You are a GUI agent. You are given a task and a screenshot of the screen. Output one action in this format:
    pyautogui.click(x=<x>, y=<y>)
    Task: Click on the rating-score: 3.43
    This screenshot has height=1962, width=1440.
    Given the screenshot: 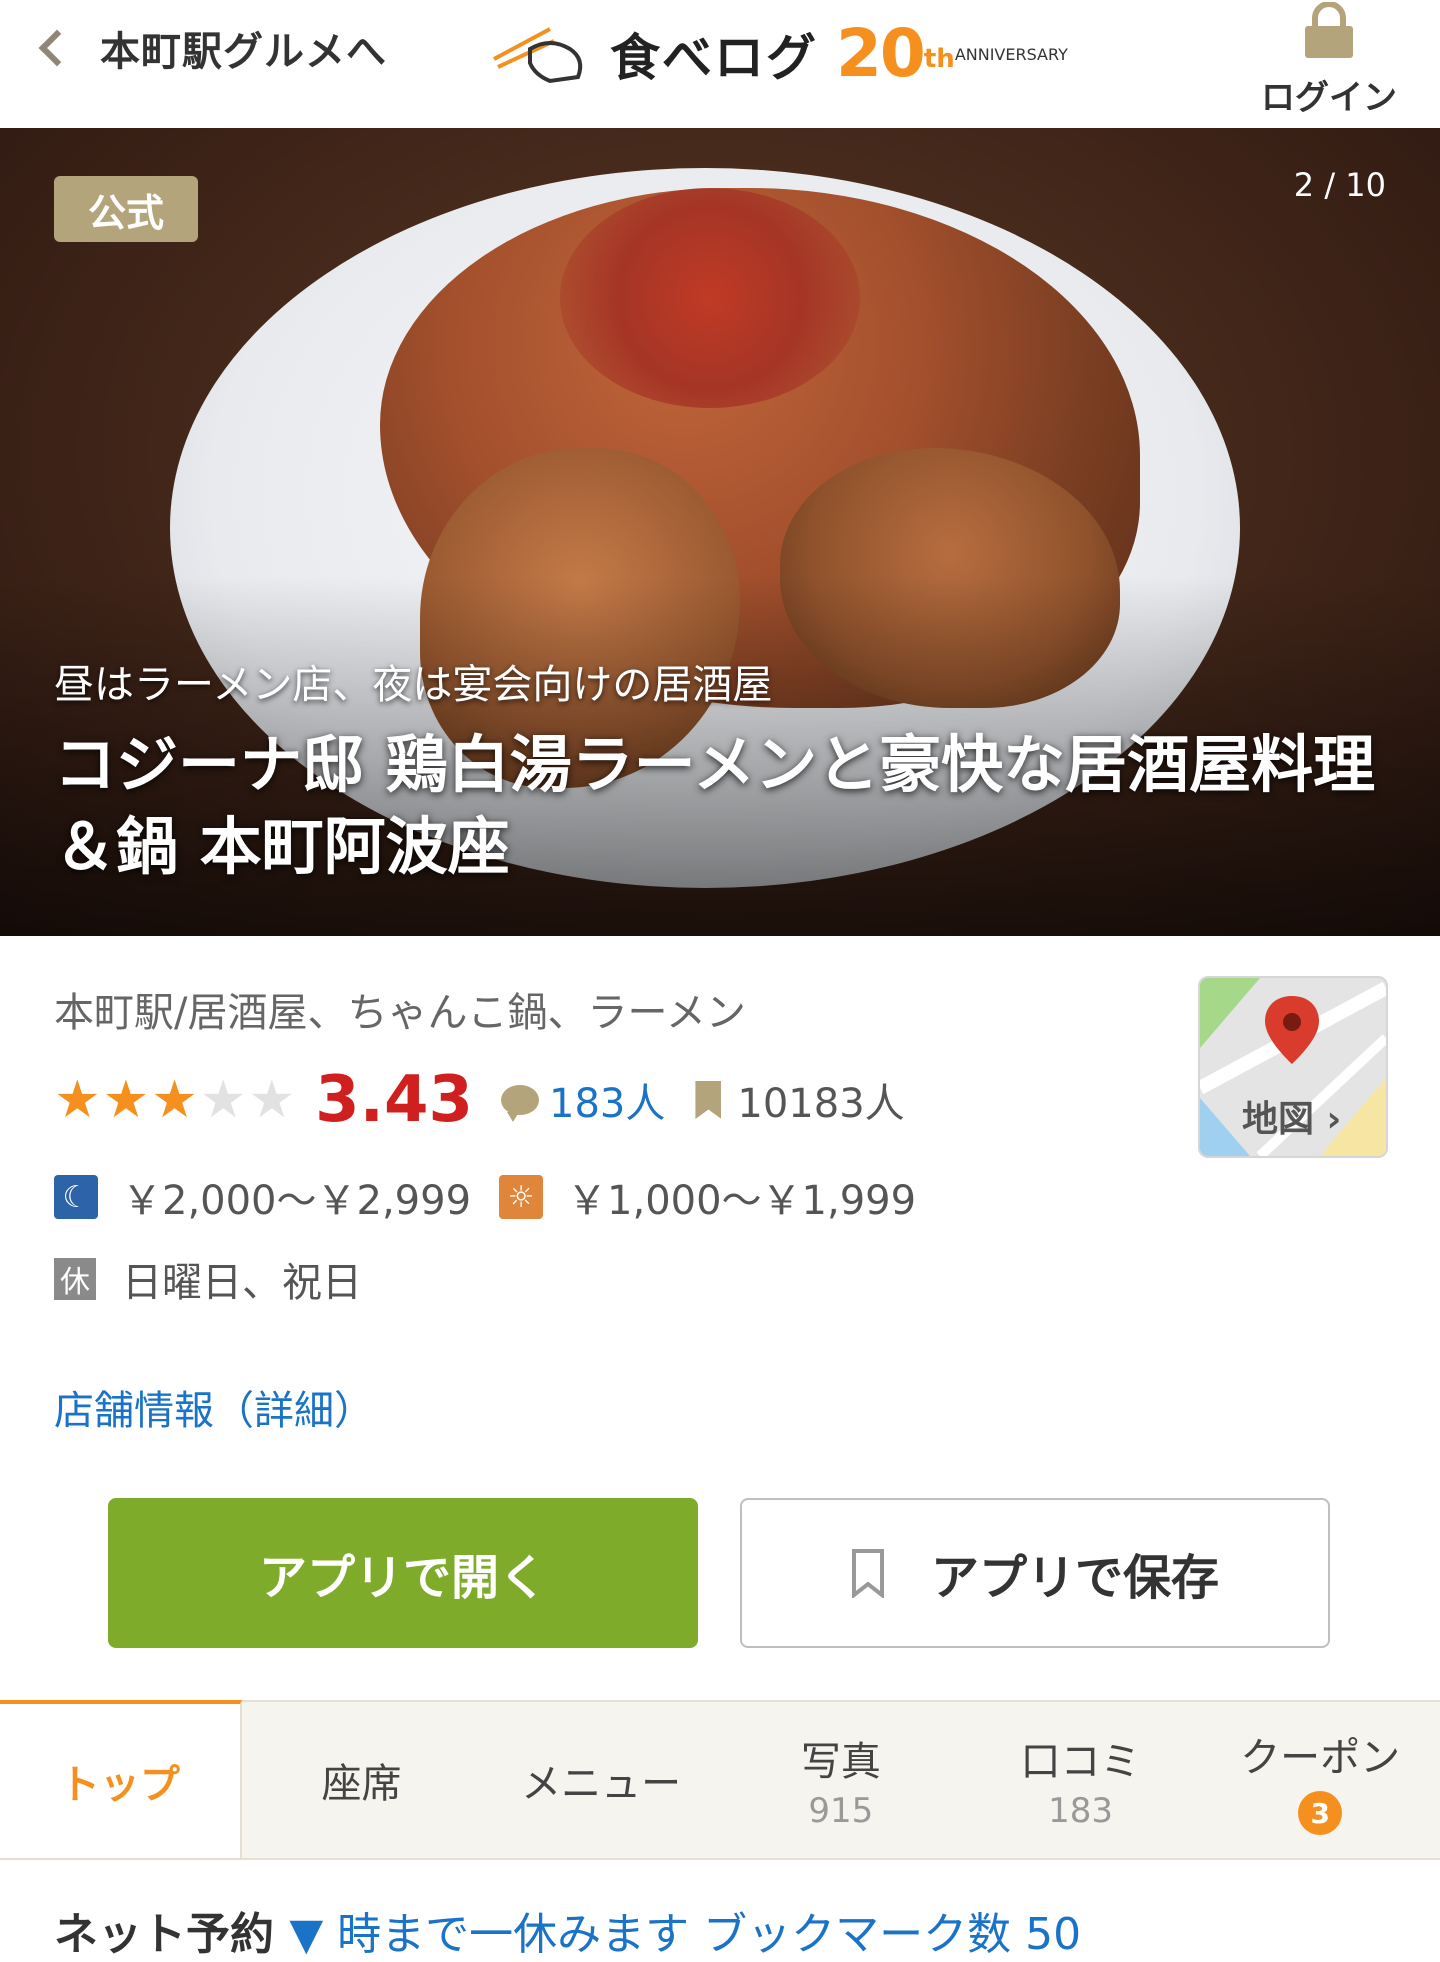 What is the action you would take?
    pyautogui.click(x=394, y=1100)
    